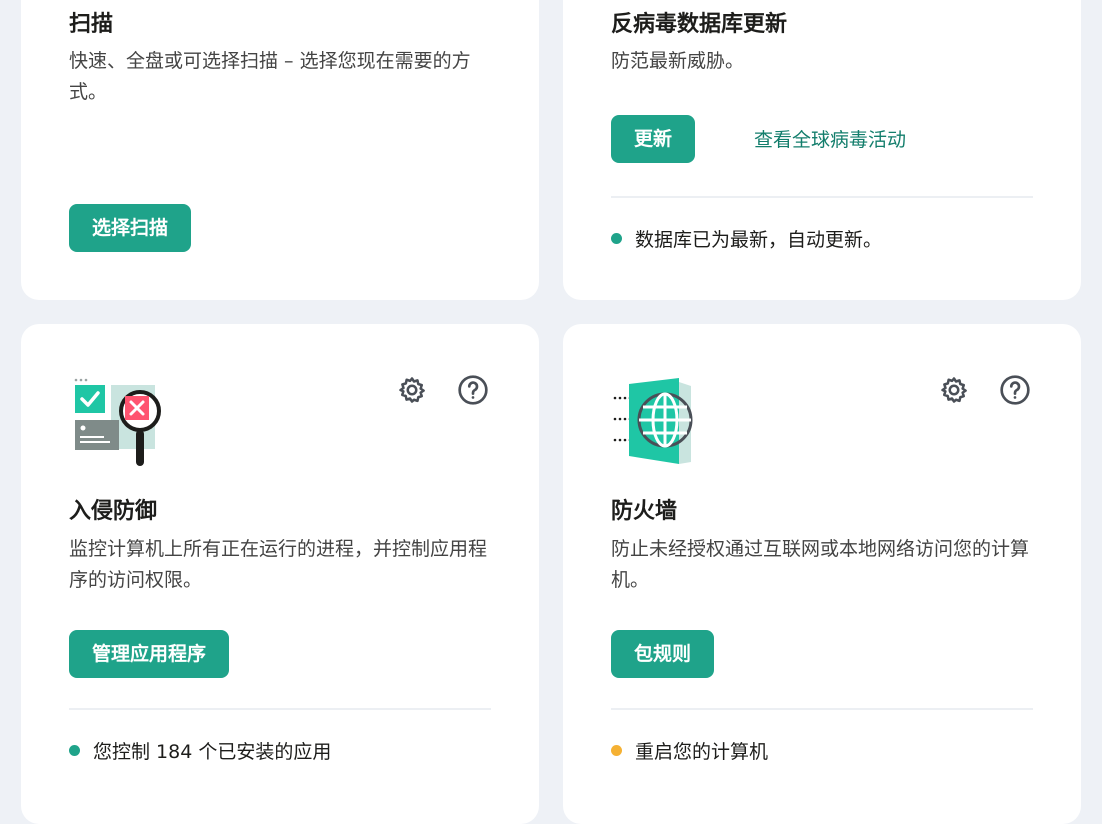  Describe the element at coordinates (278, 564) in the screenshot. I see `intrusion-description: 监控计算机上所有正在运行的进程，并控制应用程序的访问权限。` at that location.